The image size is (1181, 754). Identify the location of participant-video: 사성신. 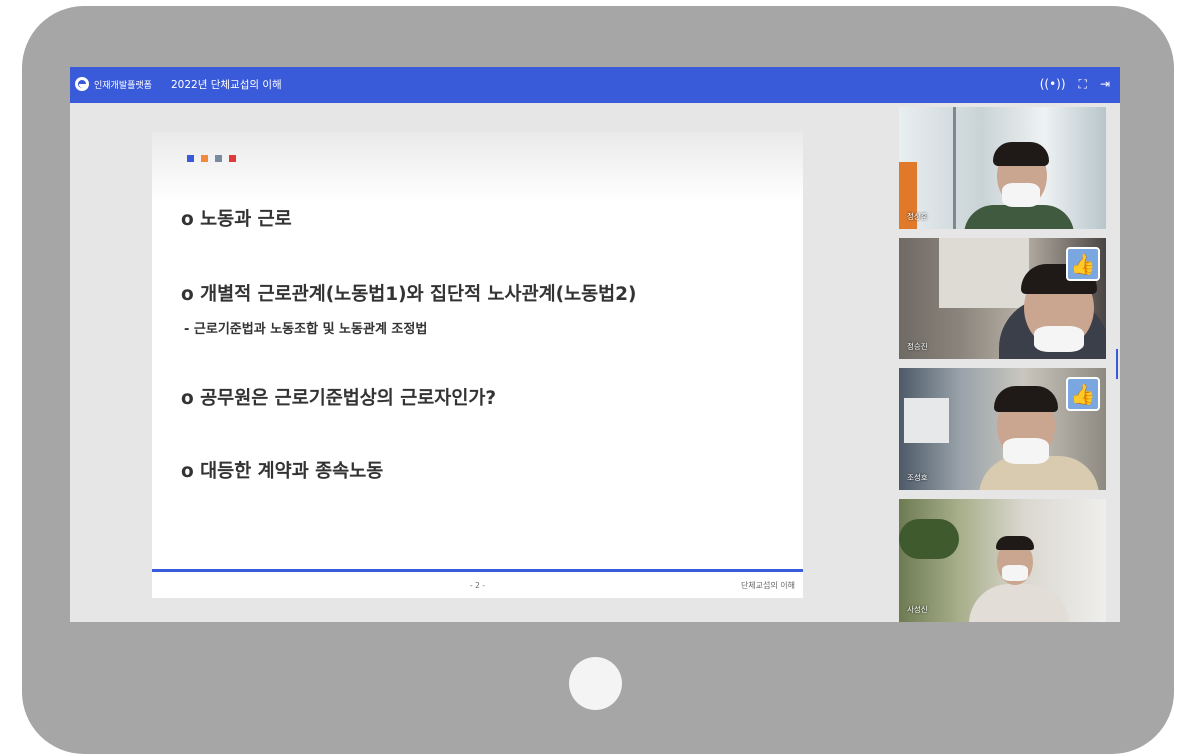
(1002, 560).